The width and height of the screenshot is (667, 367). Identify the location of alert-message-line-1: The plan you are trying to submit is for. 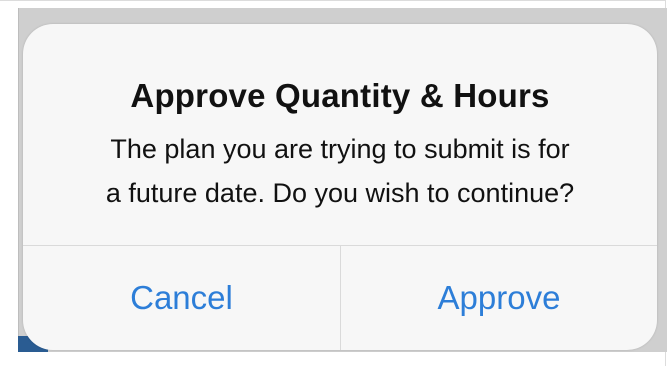
(340, 149).